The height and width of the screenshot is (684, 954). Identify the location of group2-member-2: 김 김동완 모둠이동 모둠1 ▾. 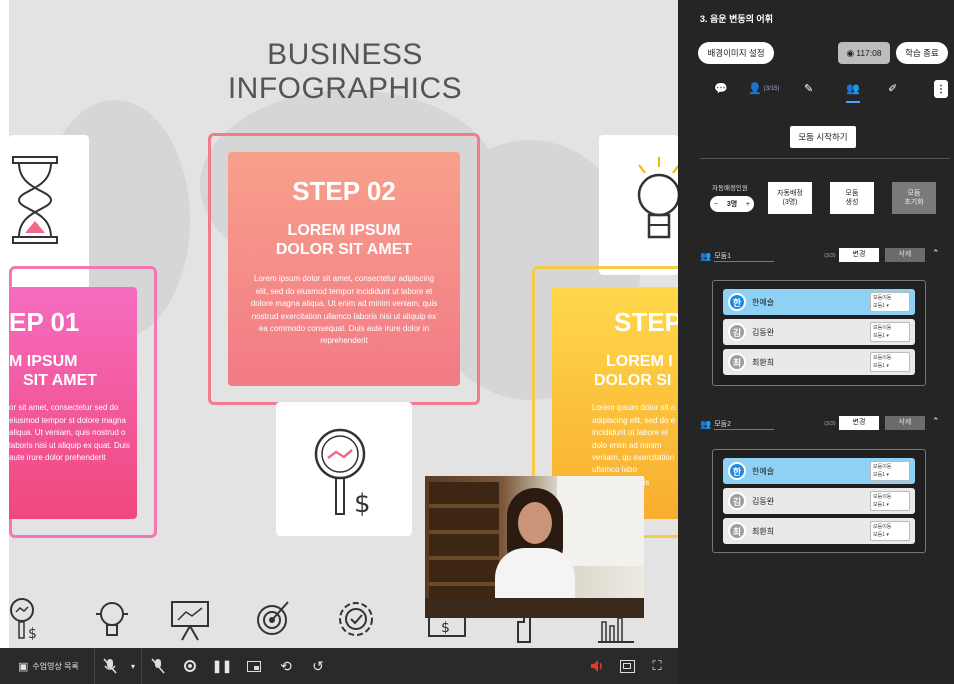
(819, 501).